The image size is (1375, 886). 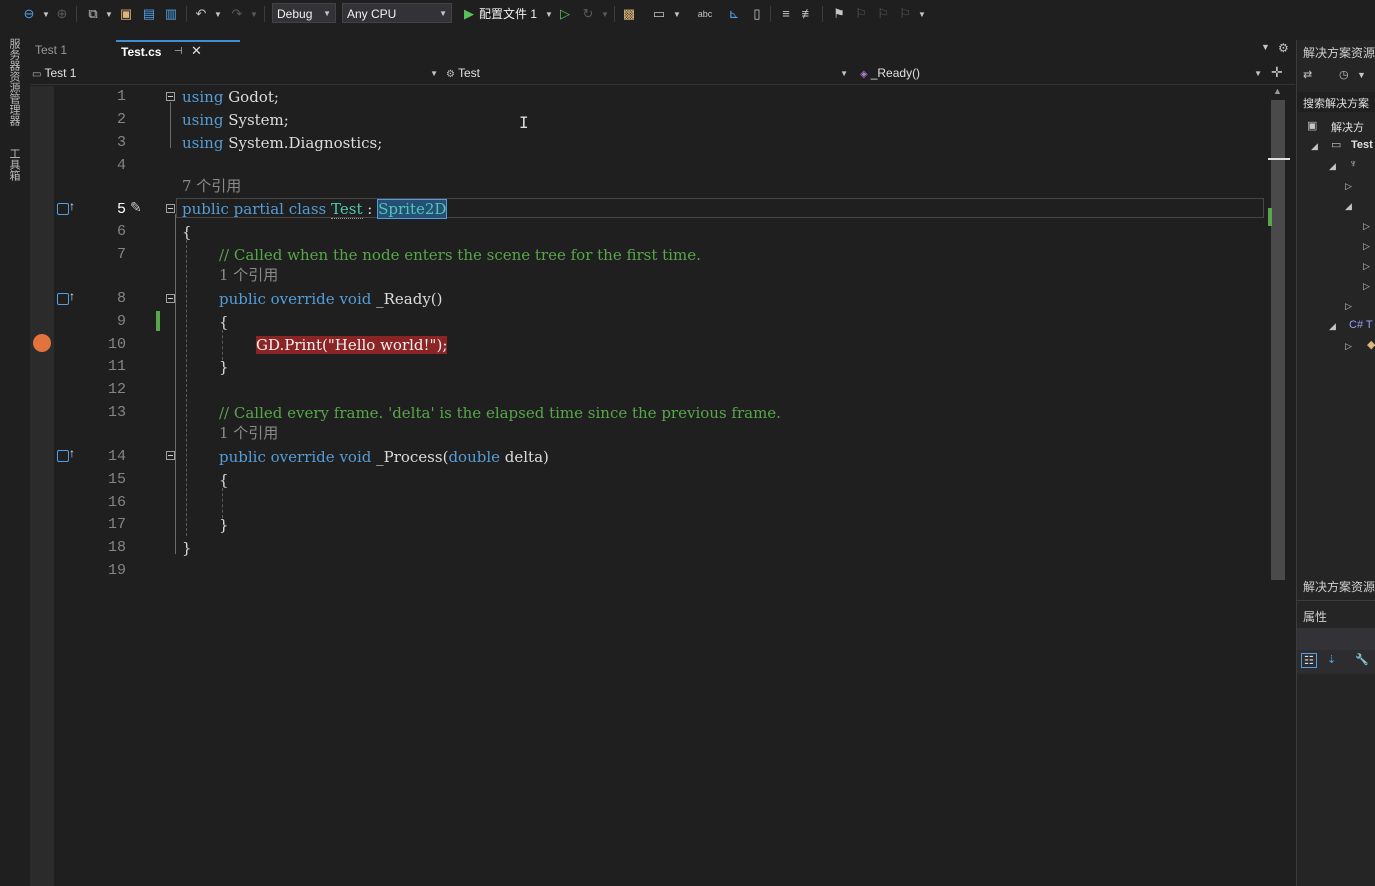 I want to click on type-select: ⚙ Test ▼, so click(x=649, y=73).